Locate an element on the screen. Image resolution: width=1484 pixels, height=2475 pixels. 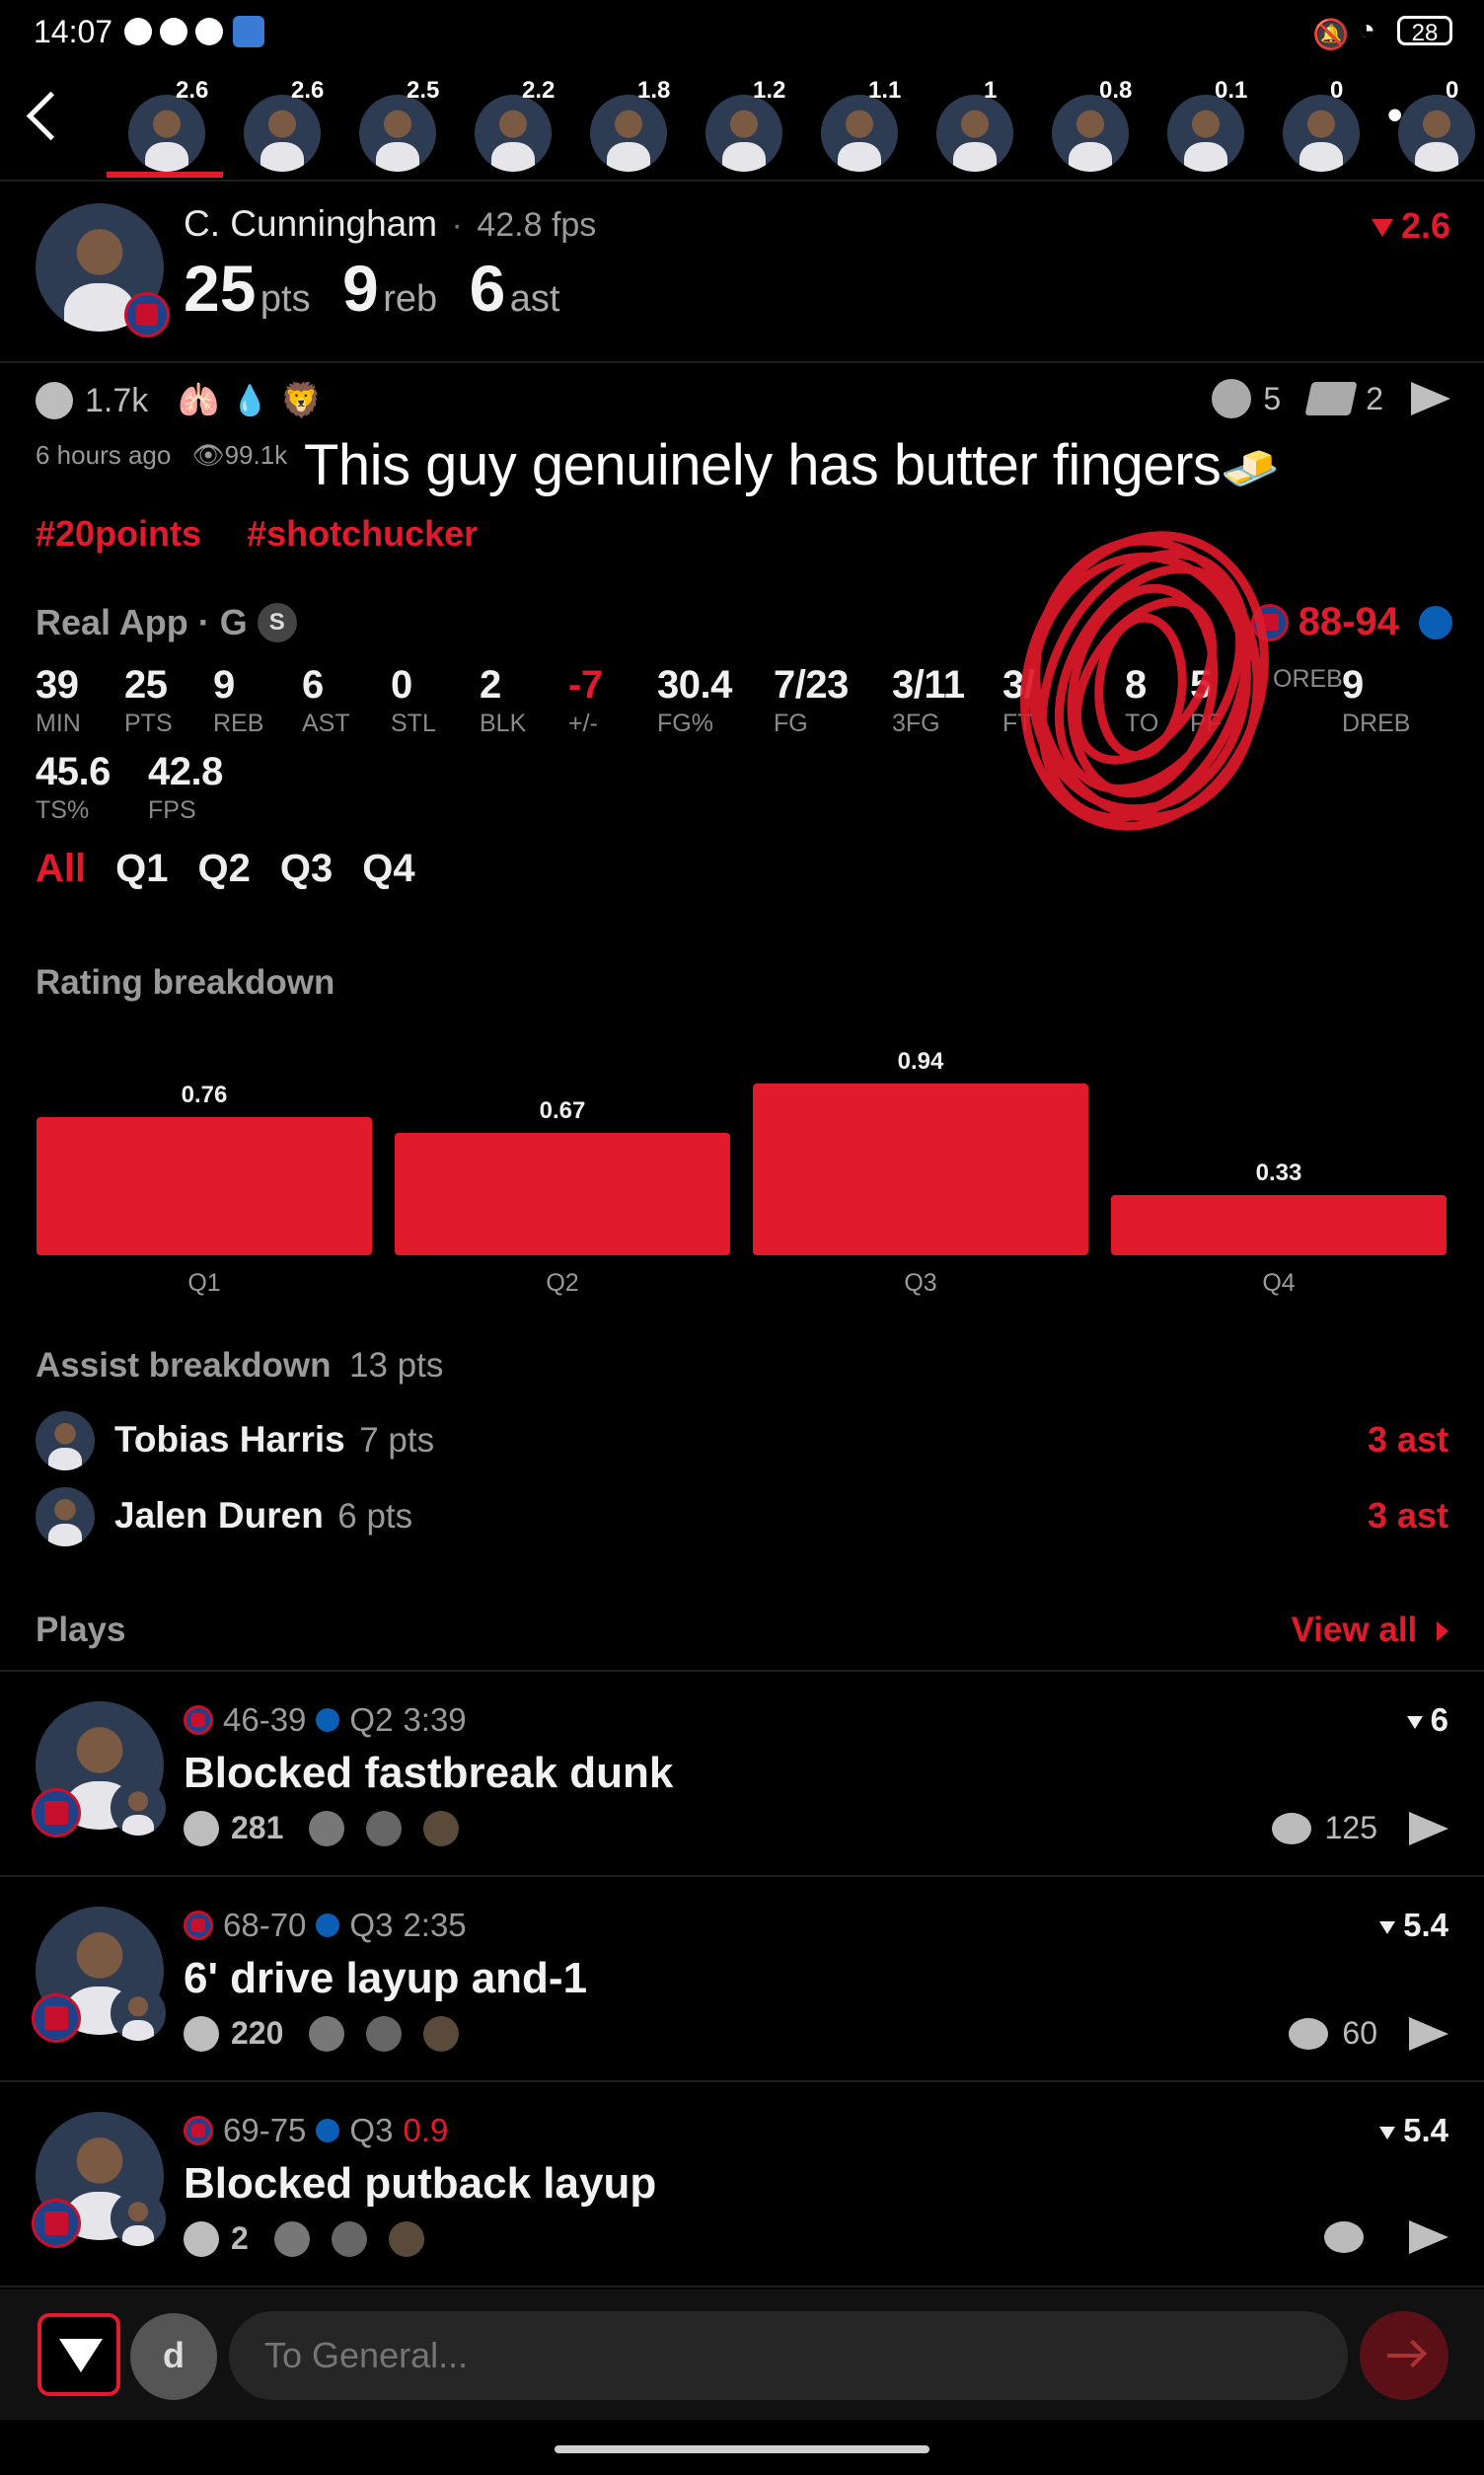
stat-cell: 42.8 FPS is located at coordinates (185, 788).